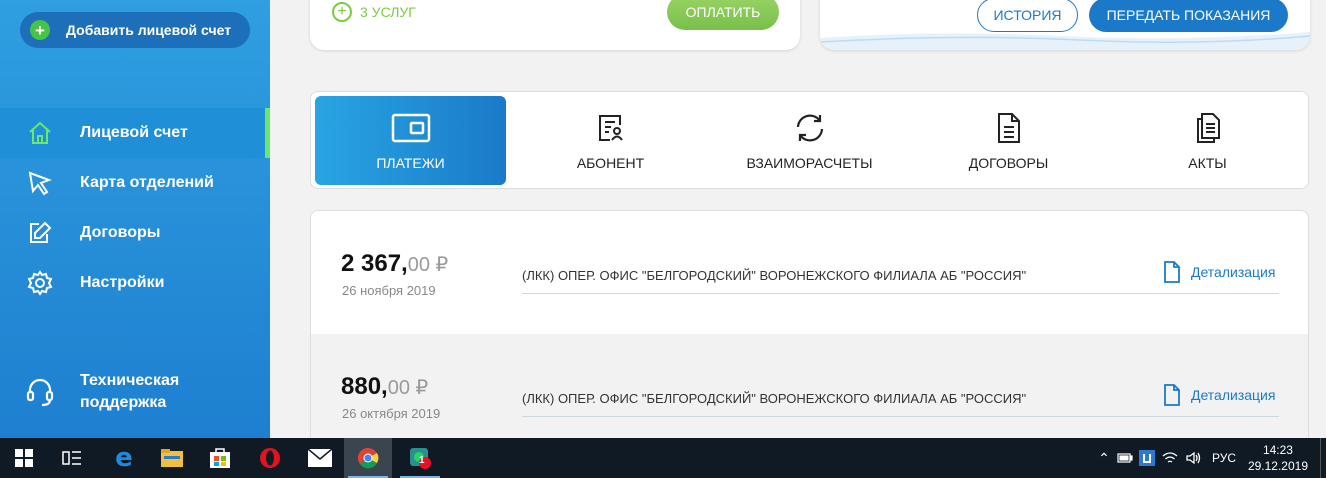 This screenshot has width=1326, height=478. I want to click on payment-amount: 2 367,00 ₽, so click(394, 264).